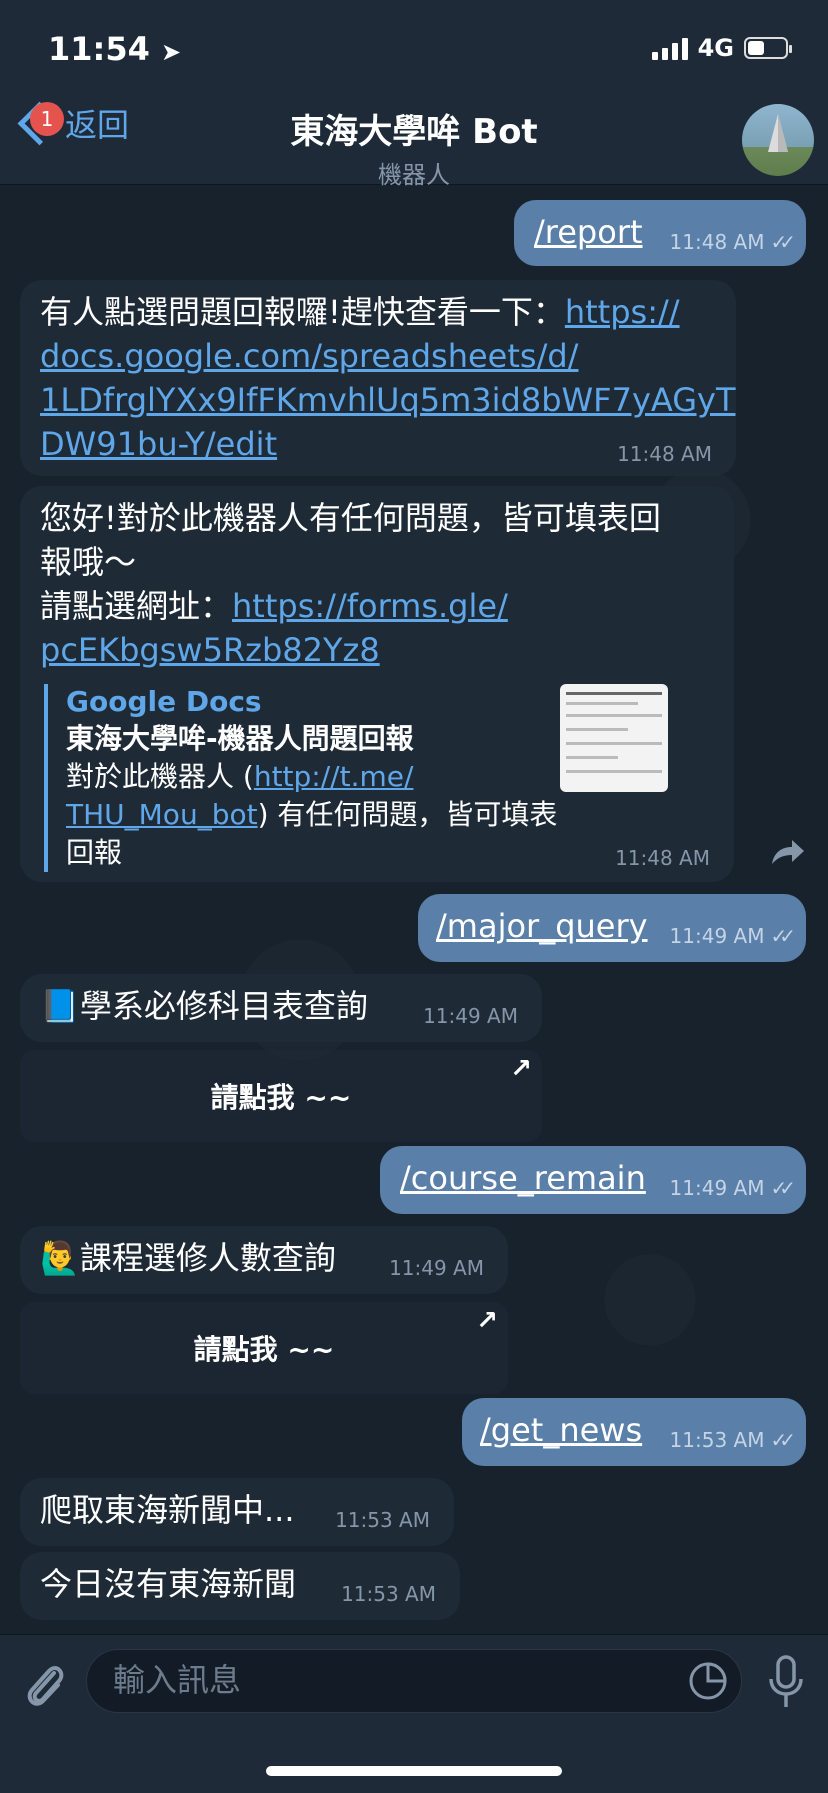  Describe the element at coordinates (115, 49) in the screenshot. I see `status-time: 11:54 ➤` at that location.